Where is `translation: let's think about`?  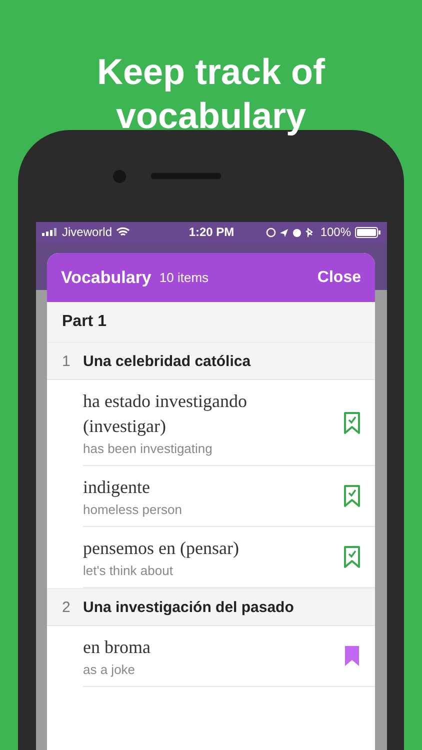 translation: let's think about is located at coordinates (128, 570).